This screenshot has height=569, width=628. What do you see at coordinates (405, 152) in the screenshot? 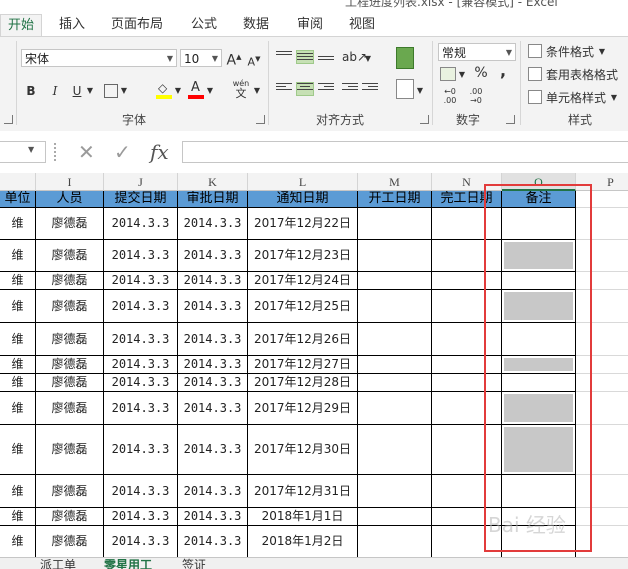
I see `formula-input` at bounding box center [405, 152].